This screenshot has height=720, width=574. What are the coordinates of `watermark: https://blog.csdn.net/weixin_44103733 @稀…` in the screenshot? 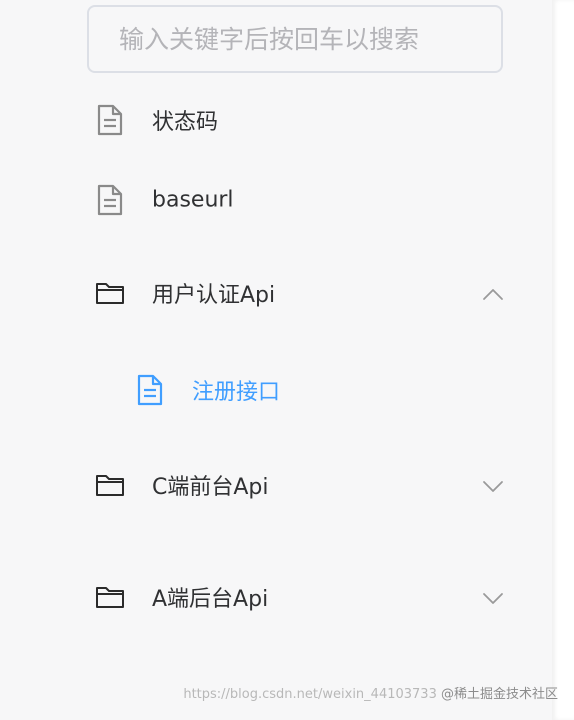 It's located at (370, 692).